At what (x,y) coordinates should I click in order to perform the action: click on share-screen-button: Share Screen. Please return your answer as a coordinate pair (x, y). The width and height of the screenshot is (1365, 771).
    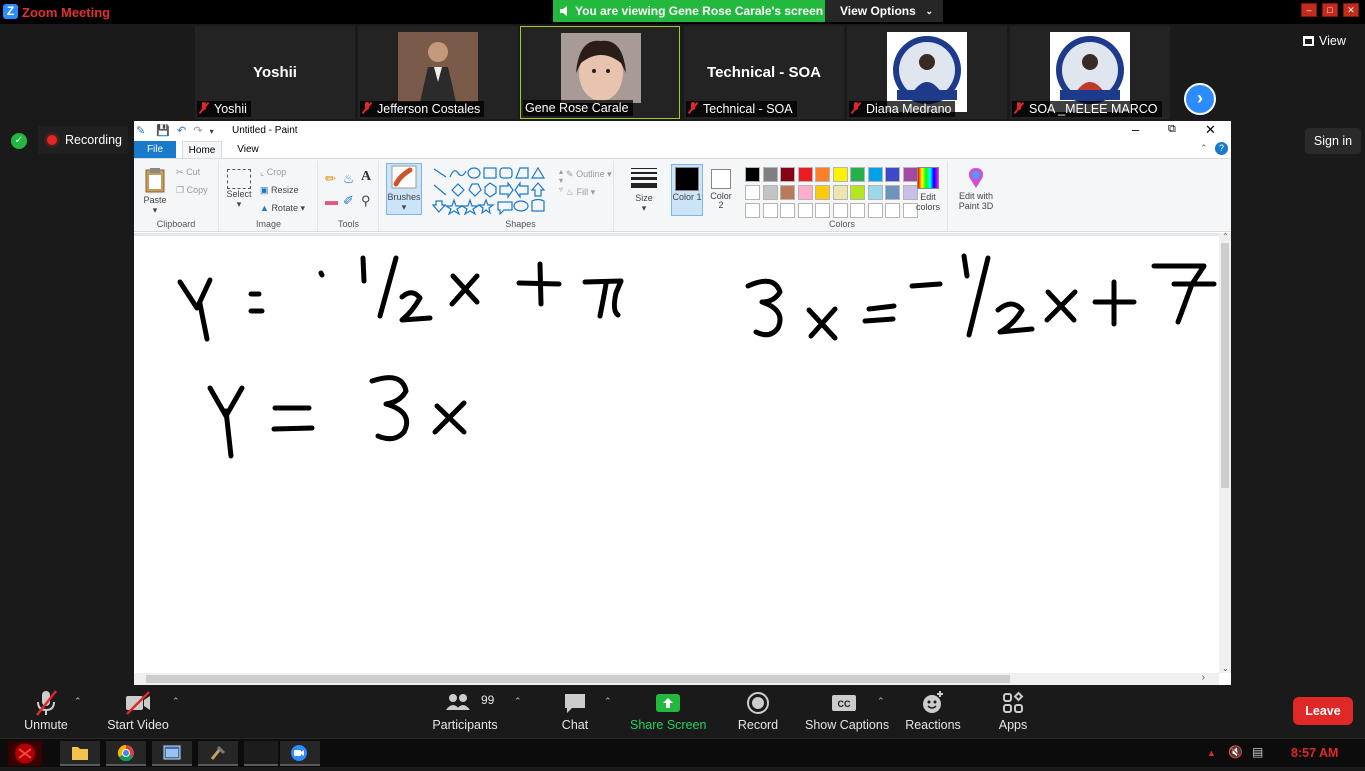
    Looking at the image, I should click on (668, 712).